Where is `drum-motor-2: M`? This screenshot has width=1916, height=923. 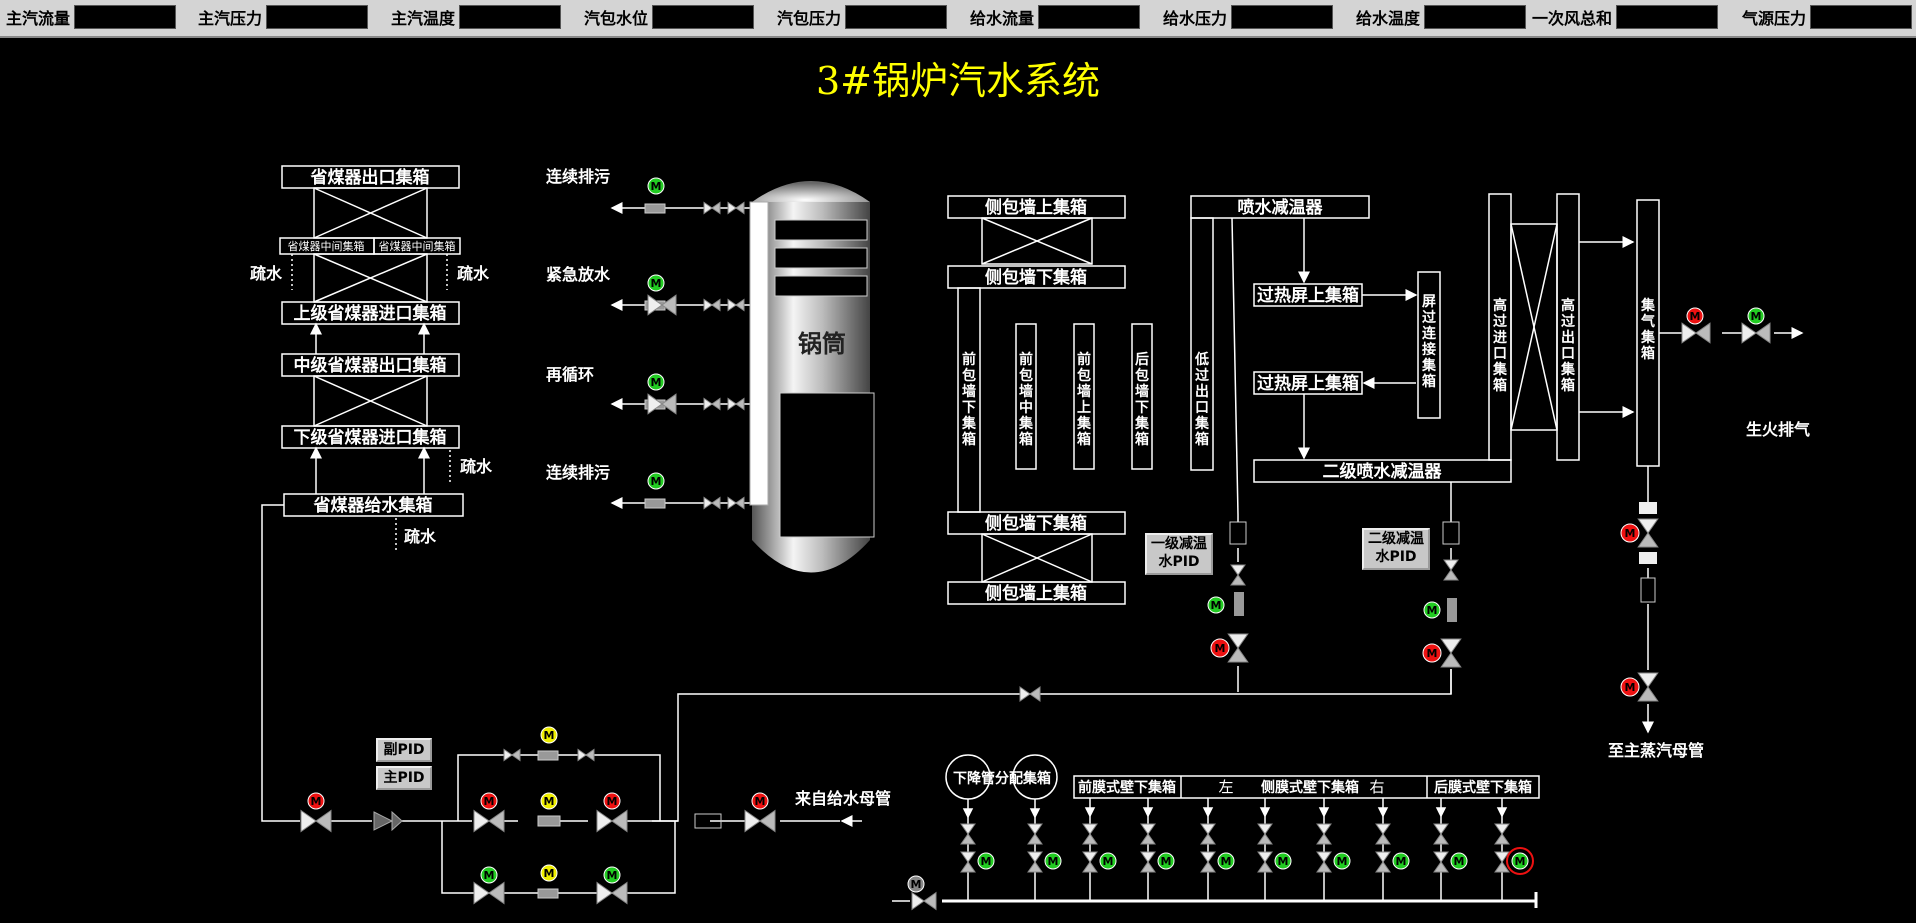
drum-motor-2: M is located at coordinates (656, 382).